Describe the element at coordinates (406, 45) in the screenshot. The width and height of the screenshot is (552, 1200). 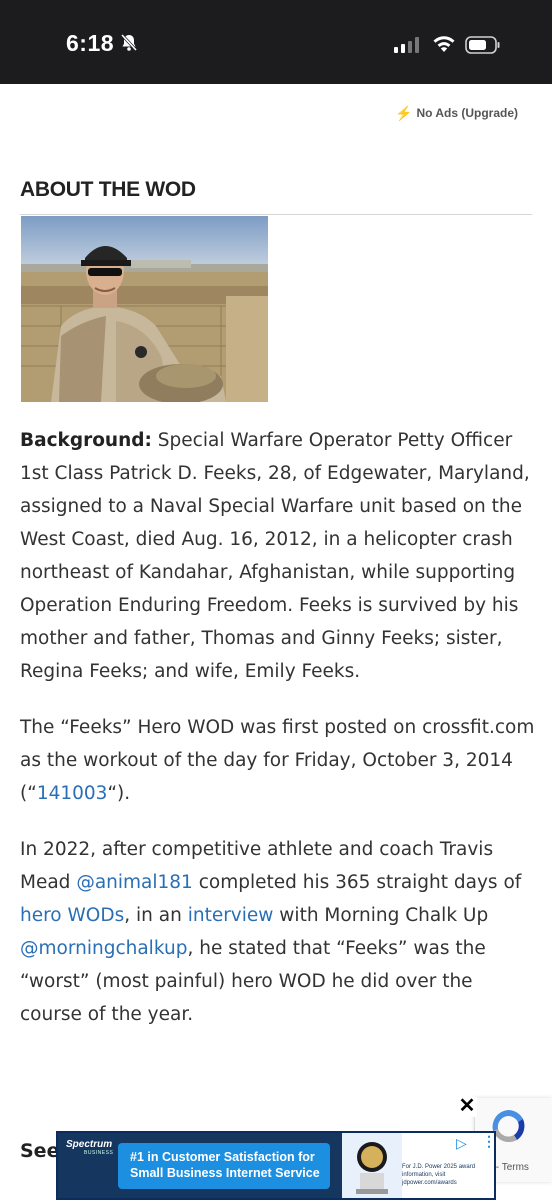
I see `signal-icon` at that location.